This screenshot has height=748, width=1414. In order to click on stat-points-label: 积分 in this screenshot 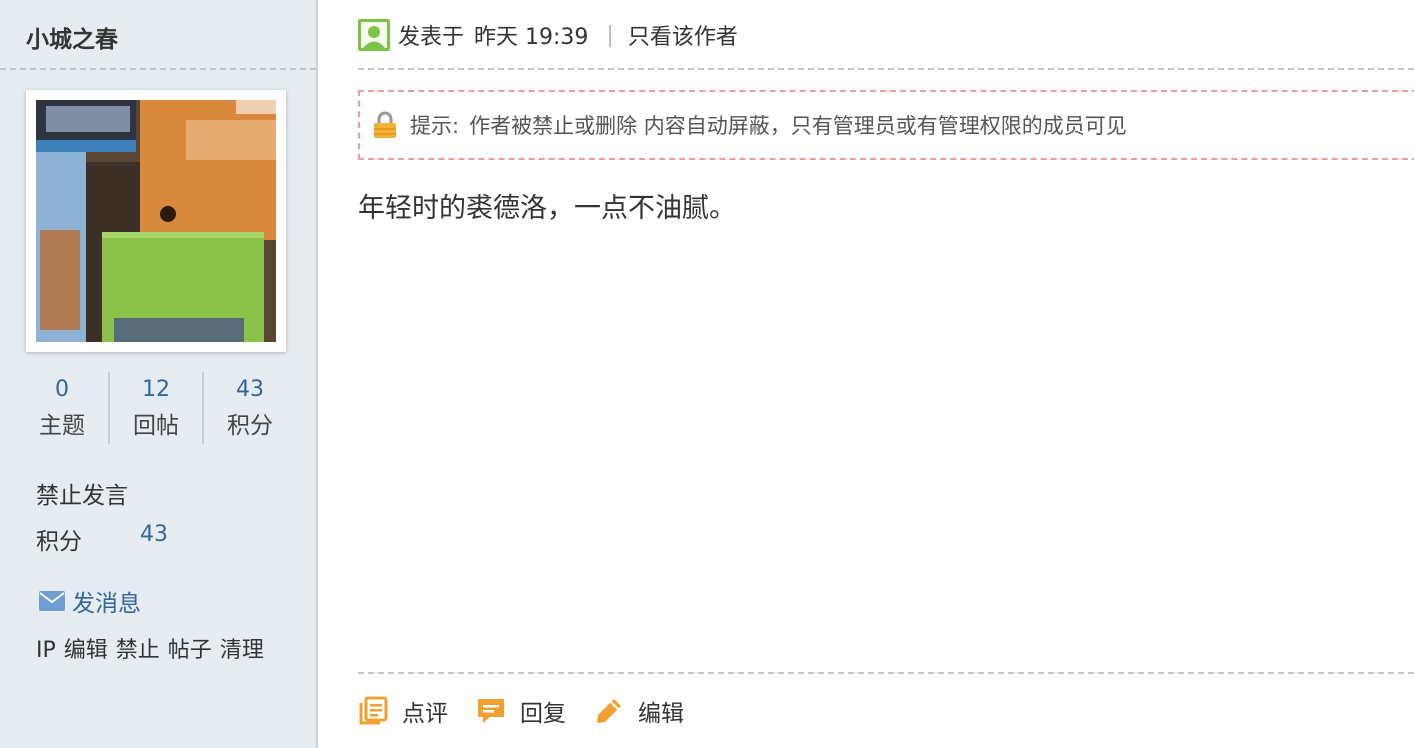, I will do `click(250, 426)`.